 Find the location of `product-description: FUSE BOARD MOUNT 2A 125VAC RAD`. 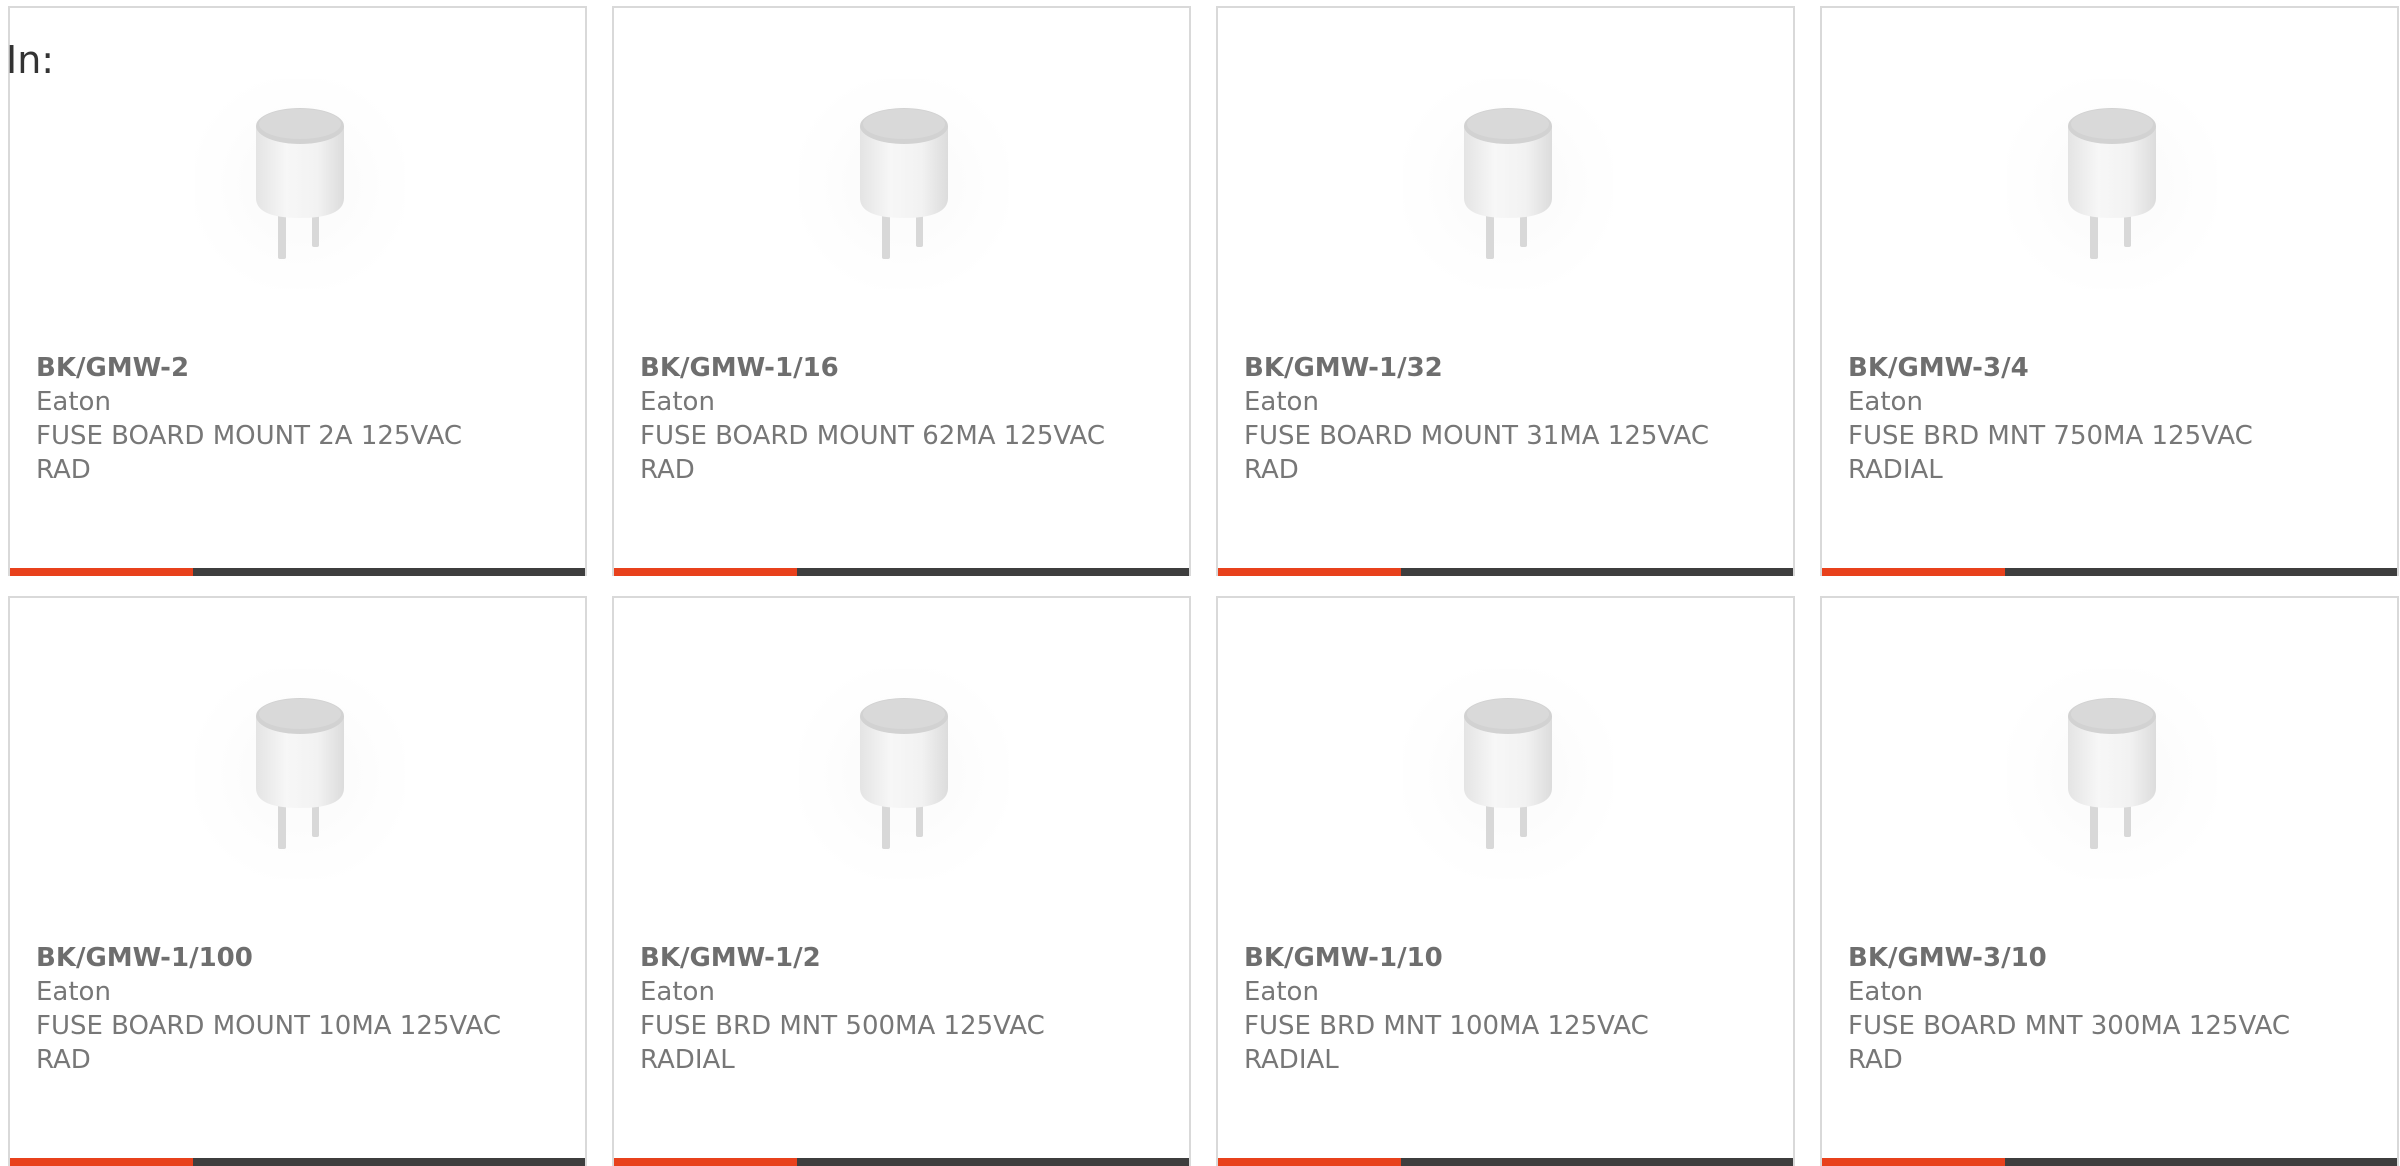

product-description: FUSE BOARD MOUNT 2A 125VAC RAD is located at coordinates (249, 453).